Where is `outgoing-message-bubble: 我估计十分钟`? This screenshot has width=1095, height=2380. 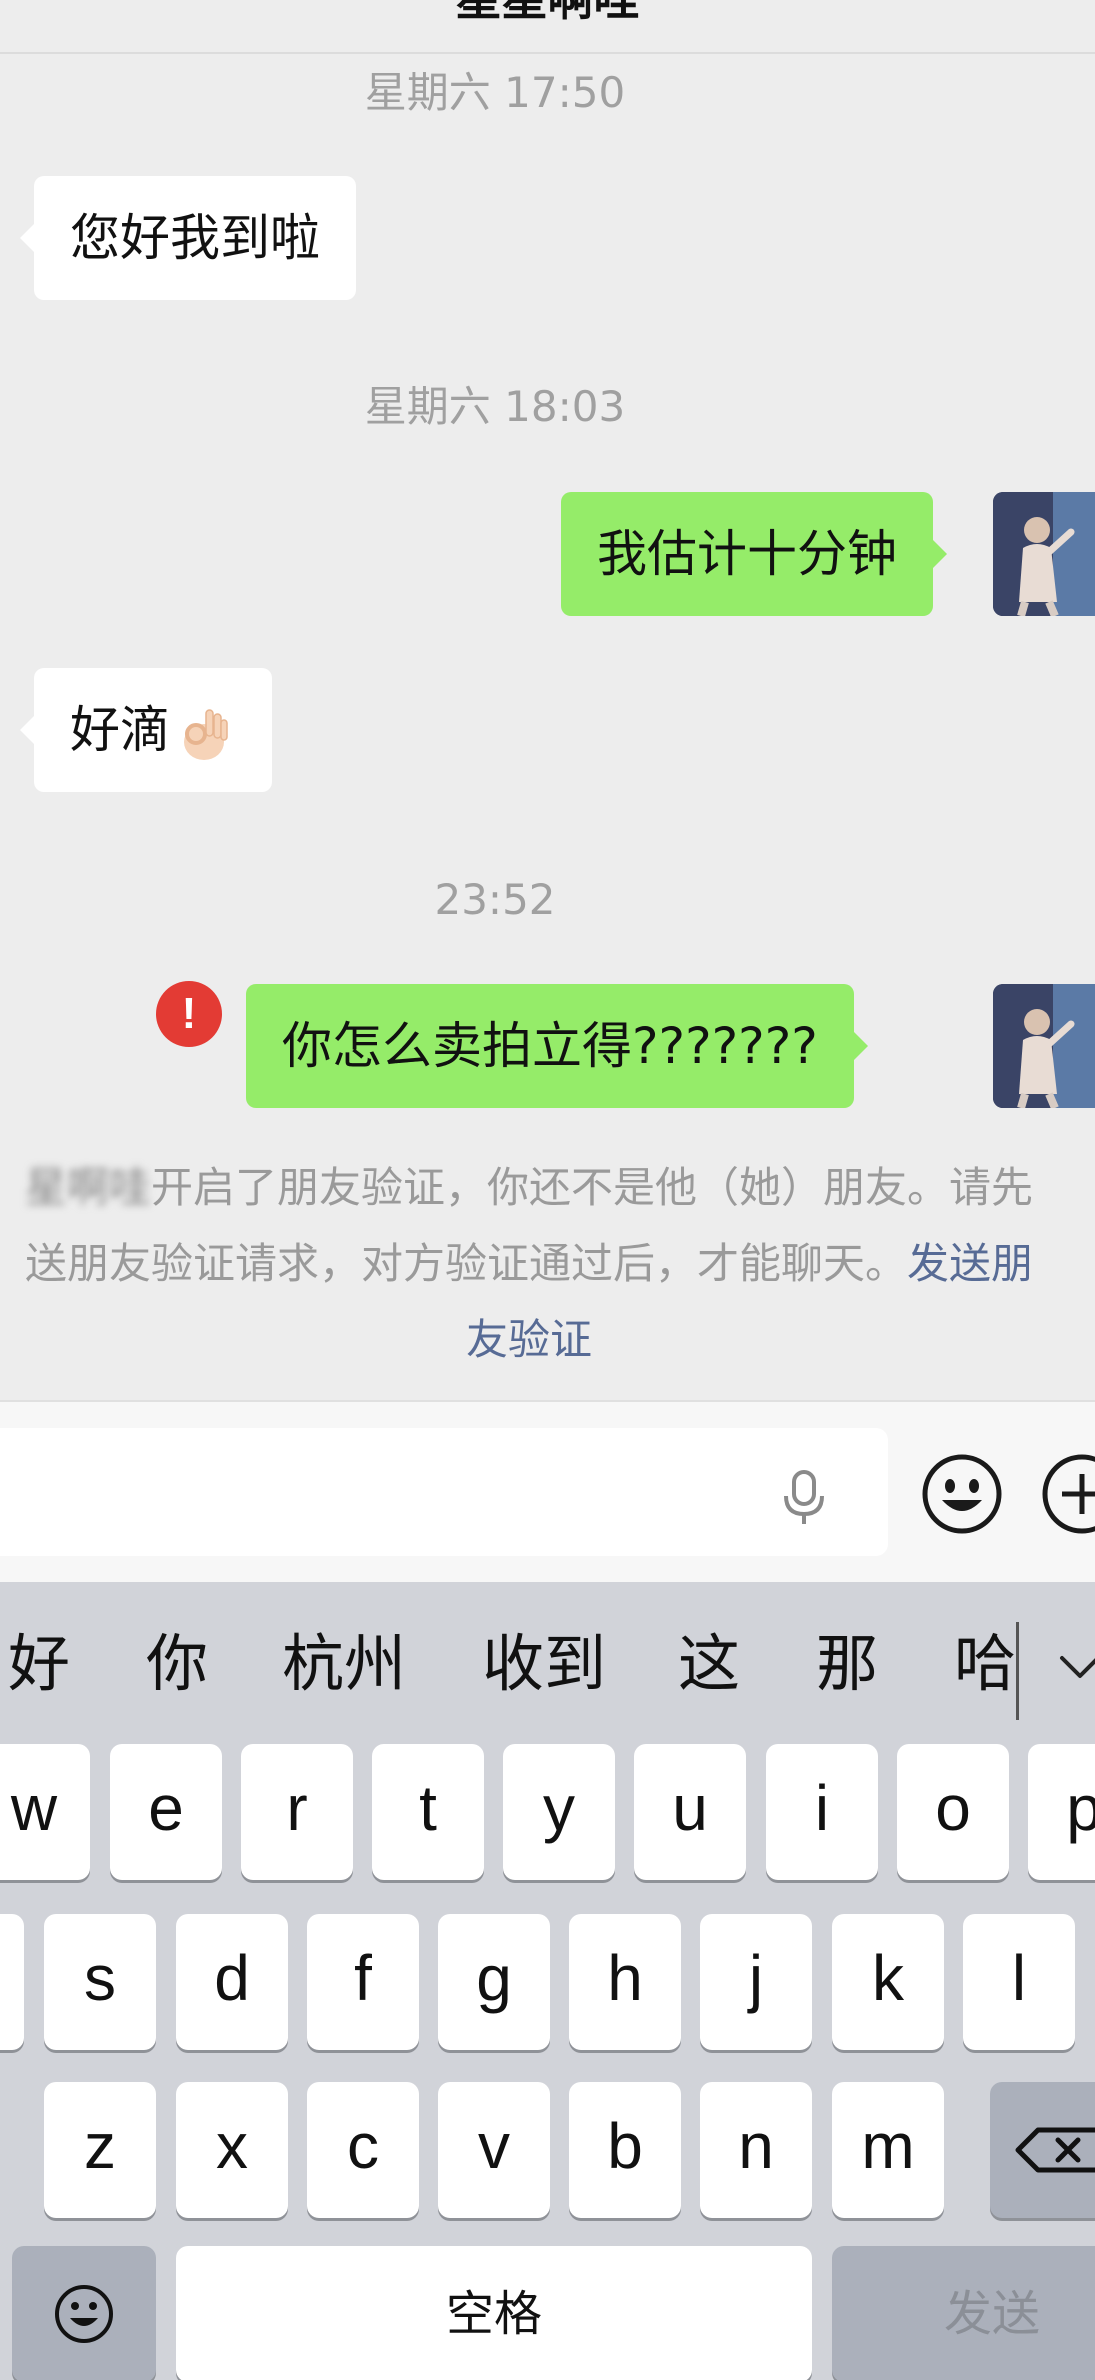 outgoing-message-bubble: 我估计十分钟 is located at coordinates (754, 554).